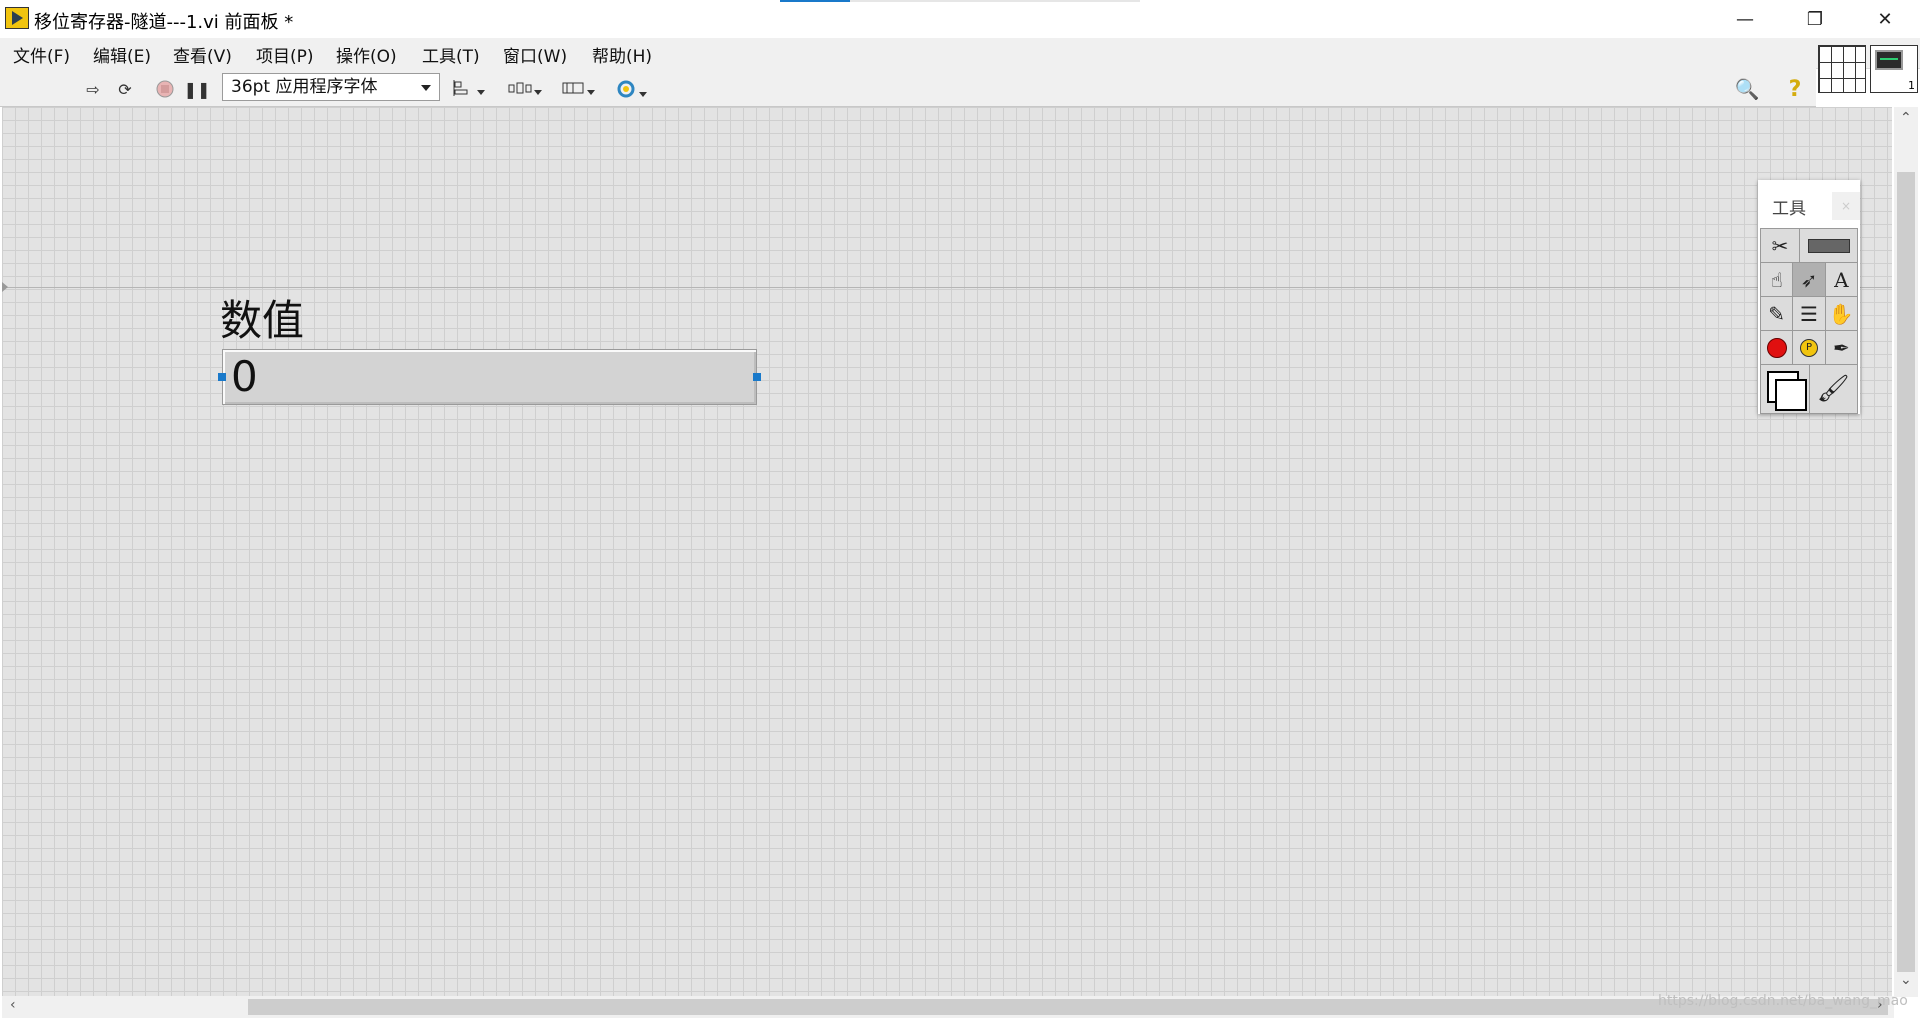 The width and height of the screenshot is (1920, 1021). Describe the element at coordinates (1889, 60) in the screenshot. I see `monitor-icon` at that location.